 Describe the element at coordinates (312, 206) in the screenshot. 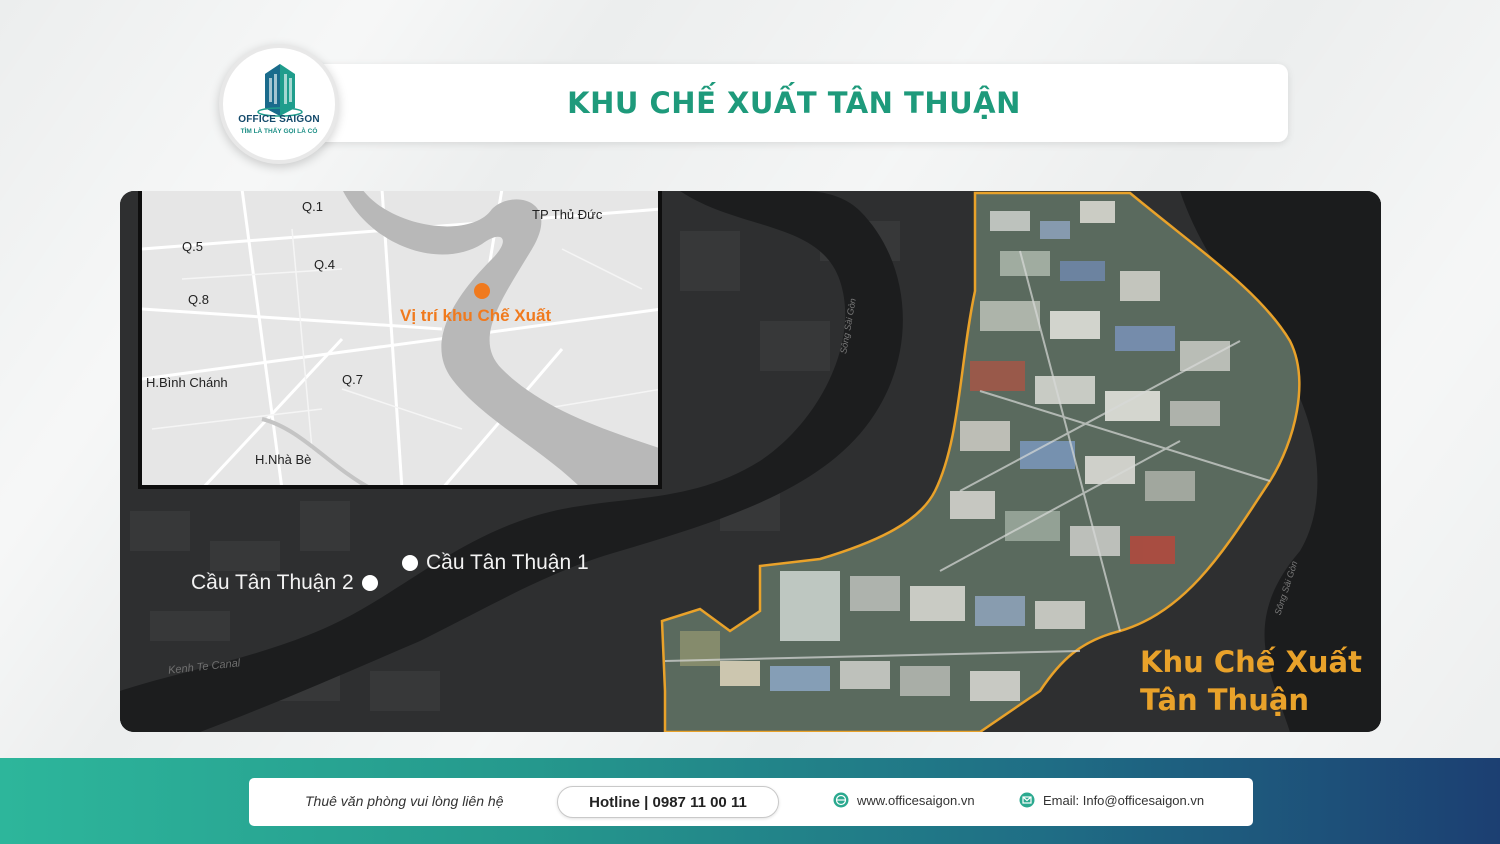

I see `map-label-q1: Q.1` at that location.